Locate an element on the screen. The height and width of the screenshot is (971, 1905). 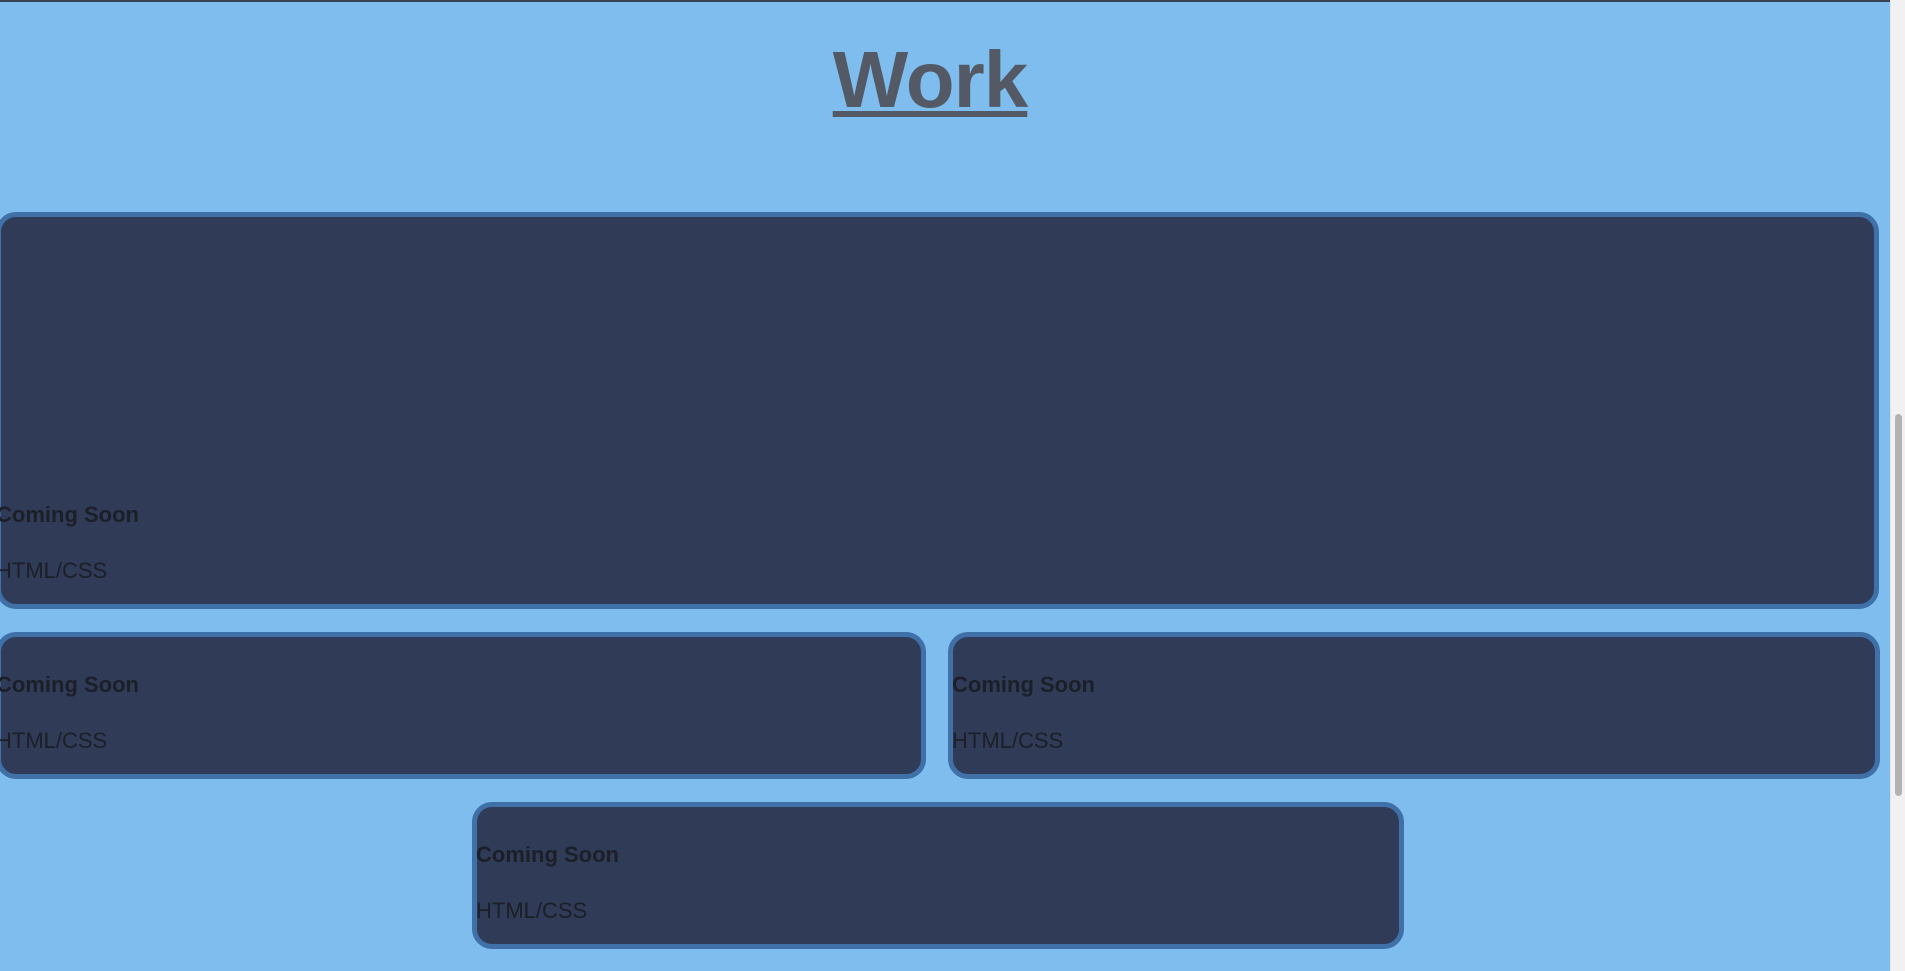
vertical-scrollbar is located at coordinates (1897, 485).